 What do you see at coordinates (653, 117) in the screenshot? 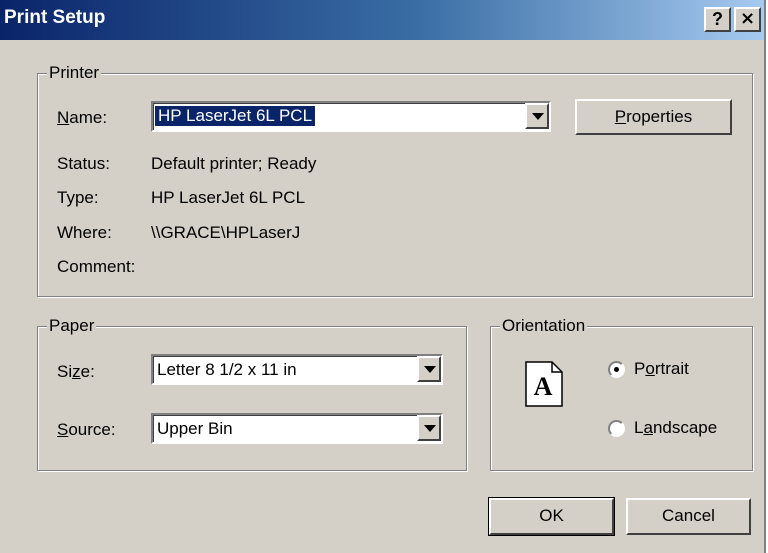
I see `properties-button: Properties` at bounding box center [653, 117].